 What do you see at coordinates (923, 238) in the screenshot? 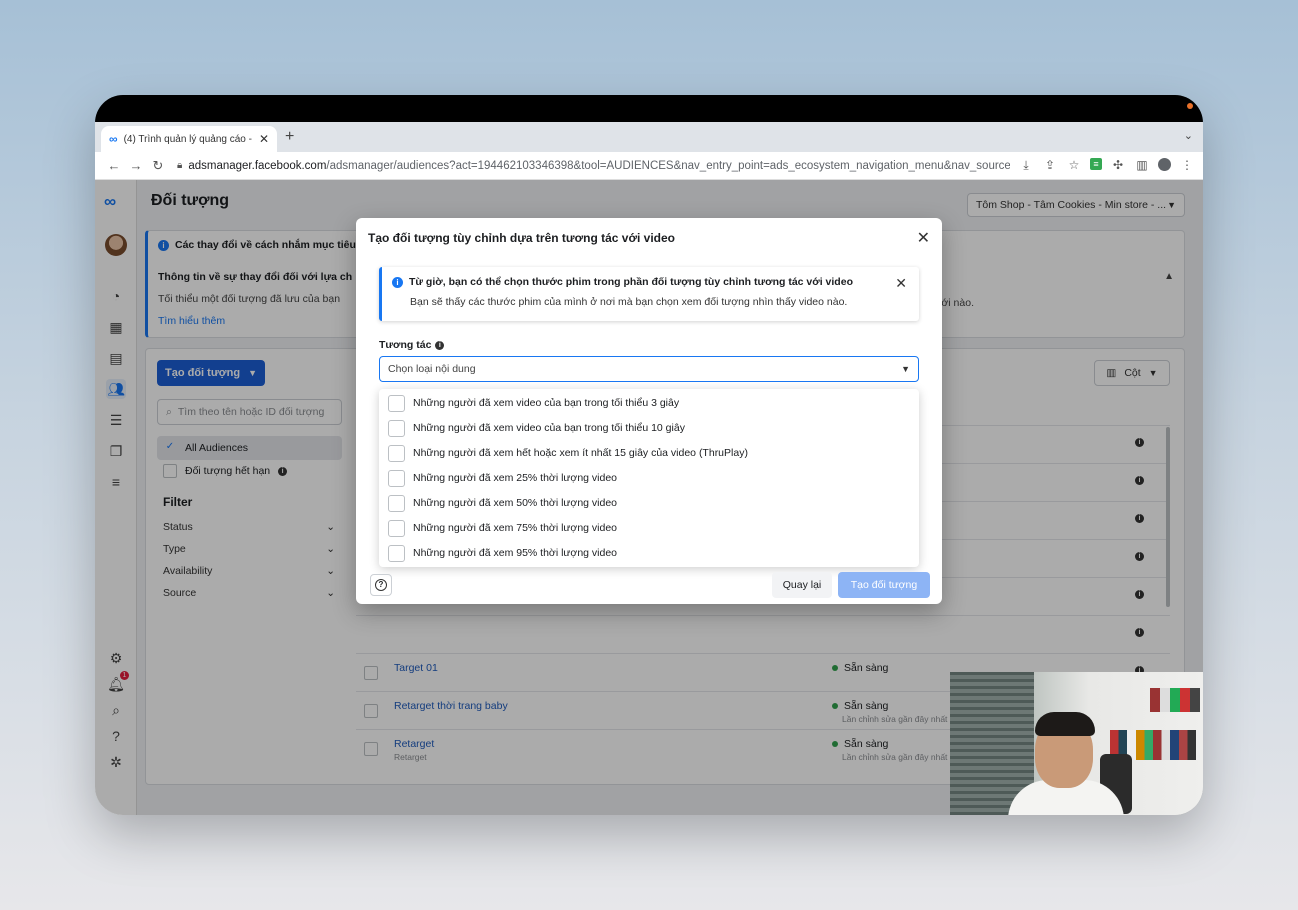
I see `close-icon: ✕` at bounding box center [923, 238].